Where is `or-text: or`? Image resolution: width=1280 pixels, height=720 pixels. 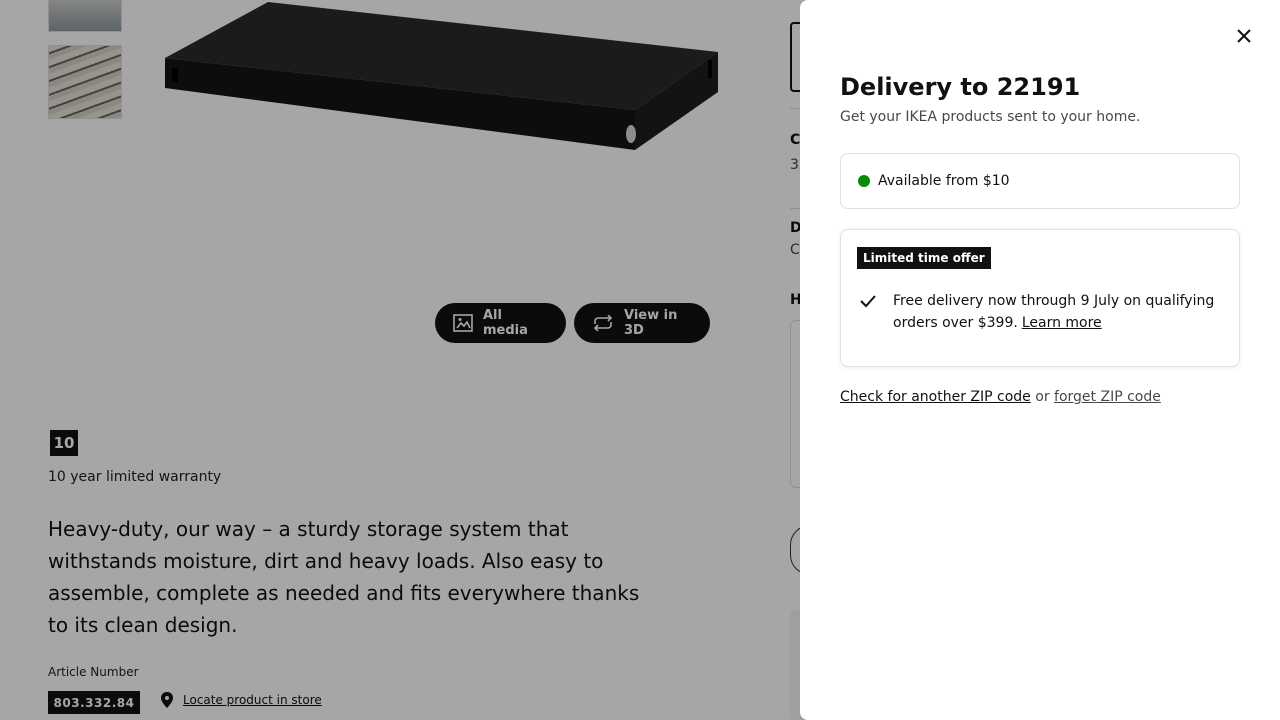
or-text: or is located at coordinates (1042, 397).